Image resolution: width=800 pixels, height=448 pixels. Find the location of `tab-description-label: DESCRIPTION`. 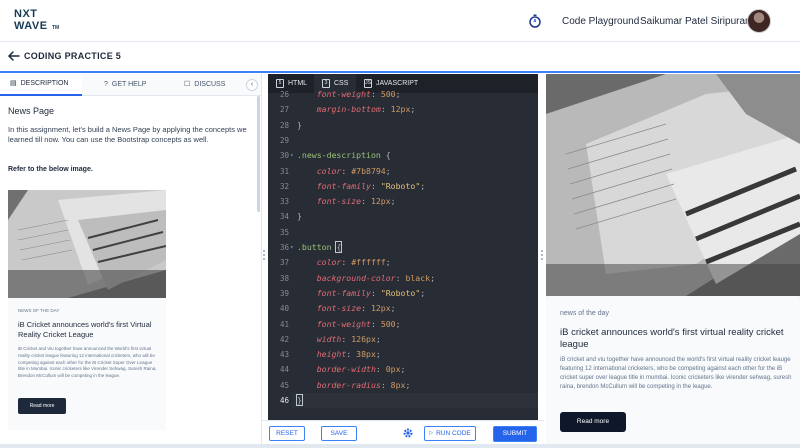

tab-description-label: DESCRIPTION is located at coordinates (44, 83).